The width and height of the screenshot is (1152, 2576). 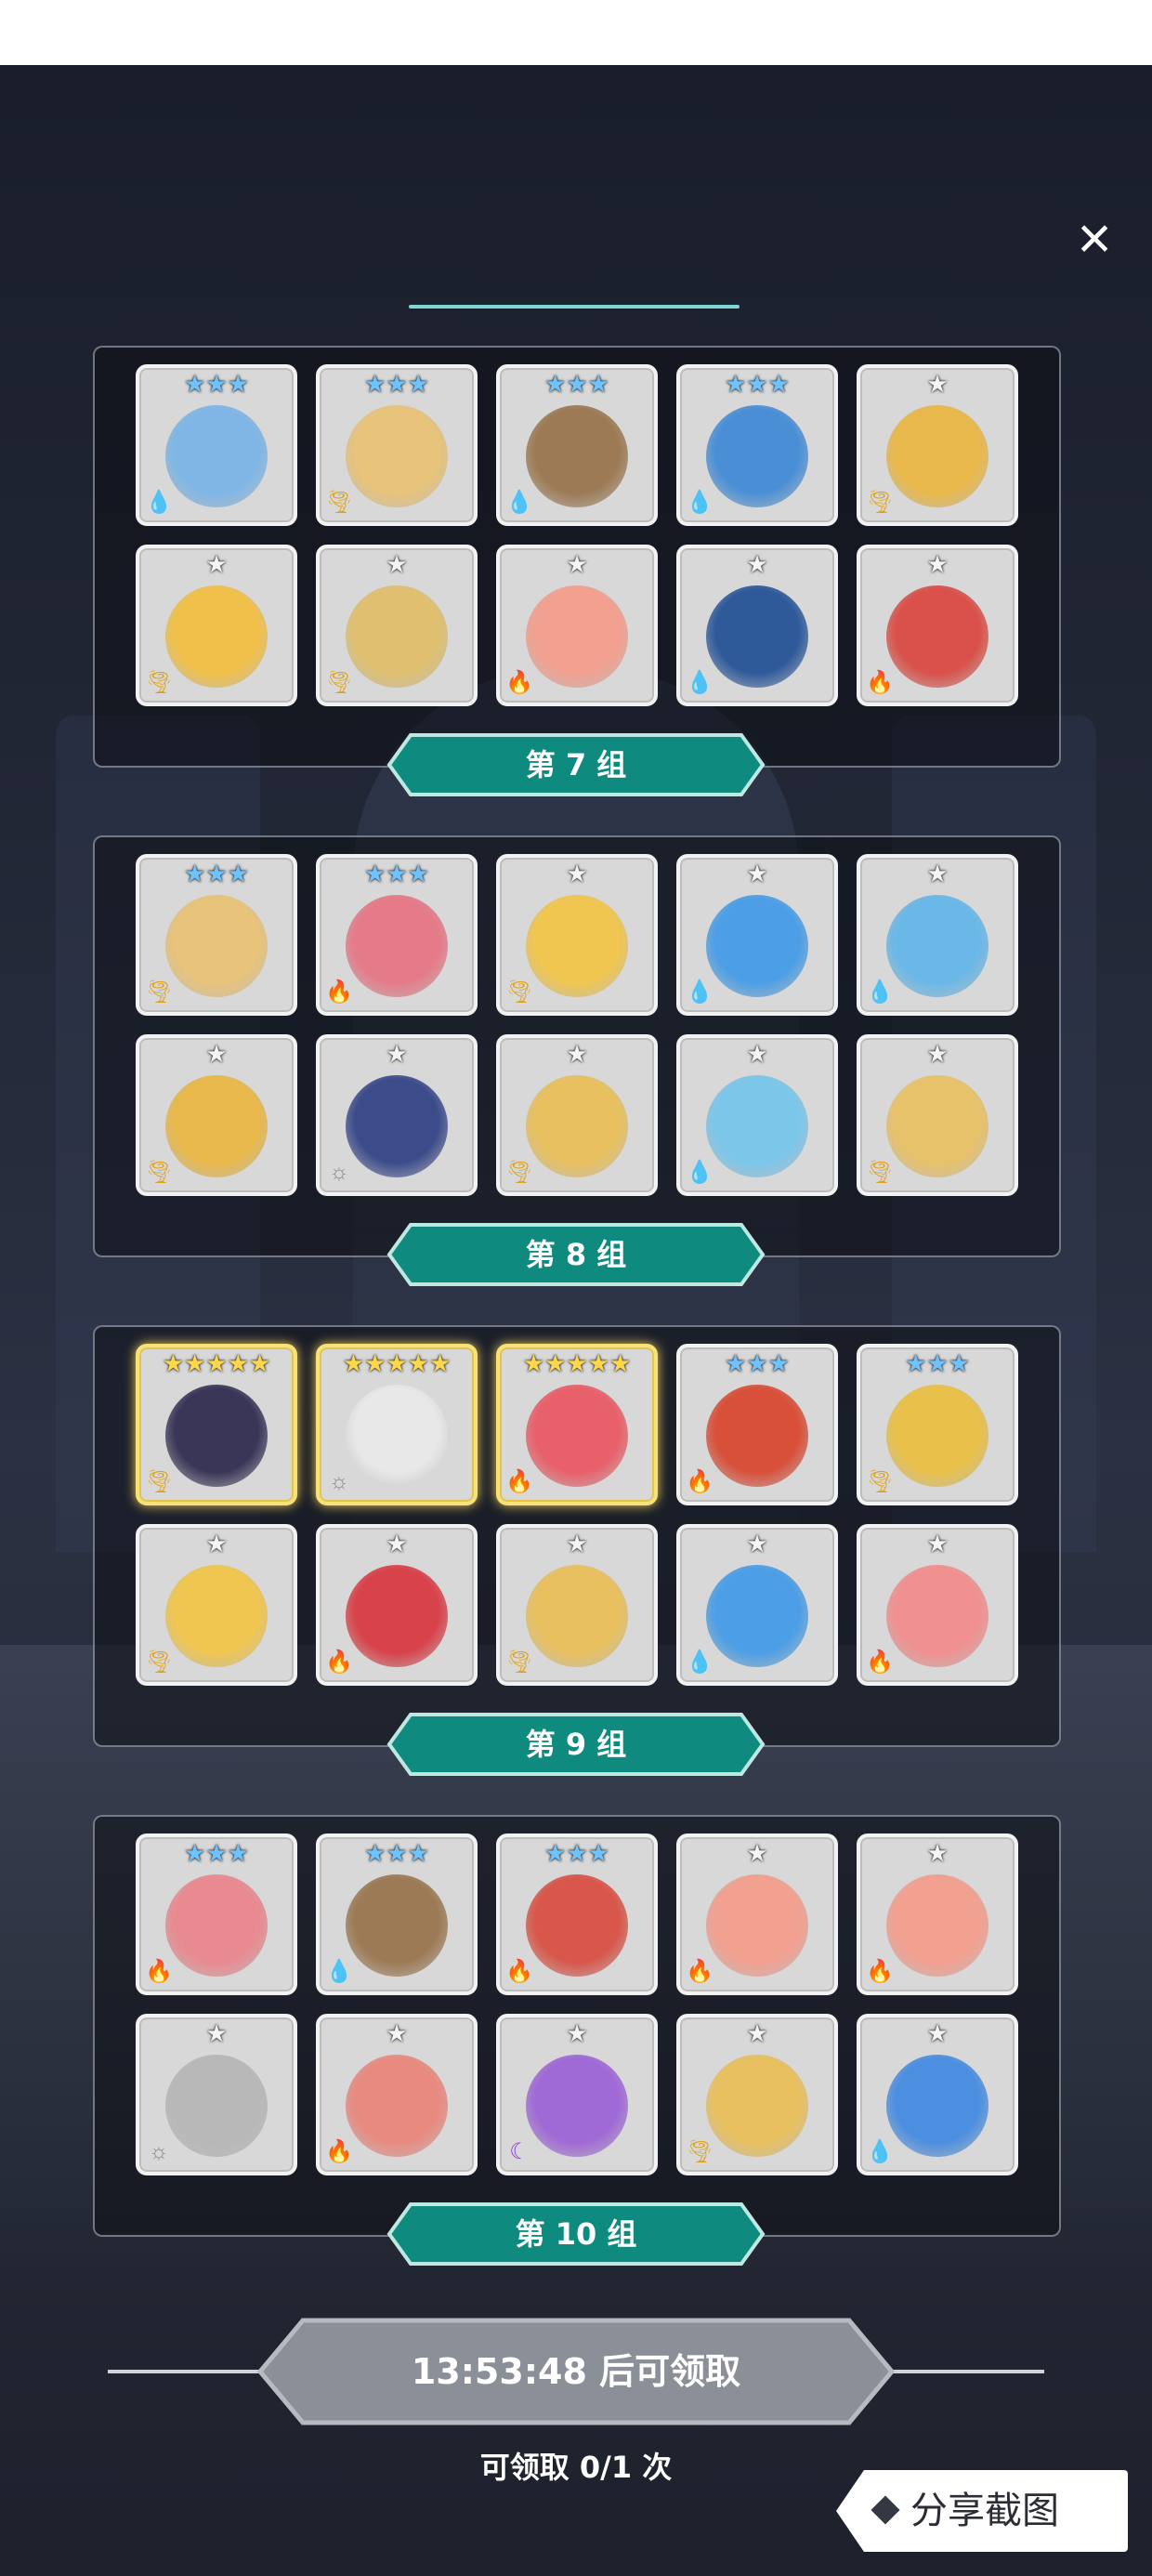 I want to click on share-screenshot-button: 分享截图, so click(x=982, y=2511).